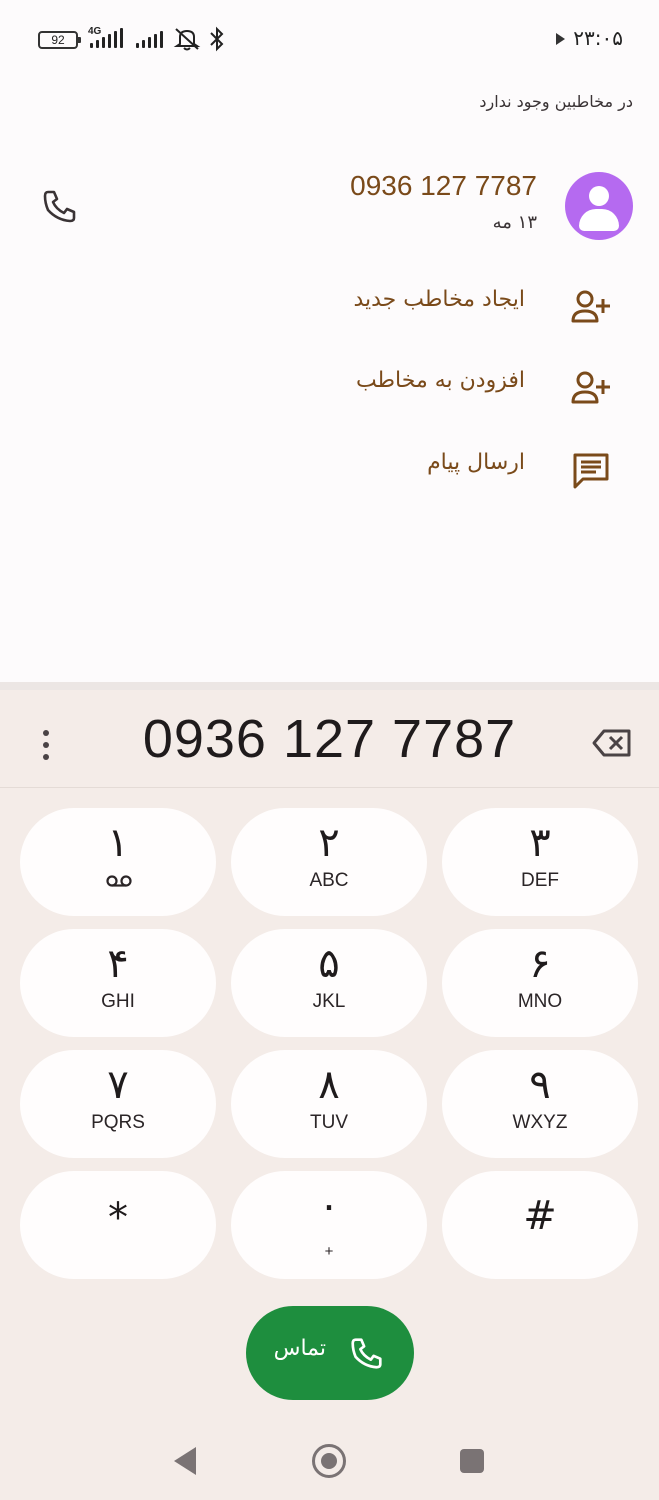 This screenshot has height=1500, width=659. Describe the element at coordinates (329, 1001) in the screenshot. I see `key-letters: JKL` at that location.